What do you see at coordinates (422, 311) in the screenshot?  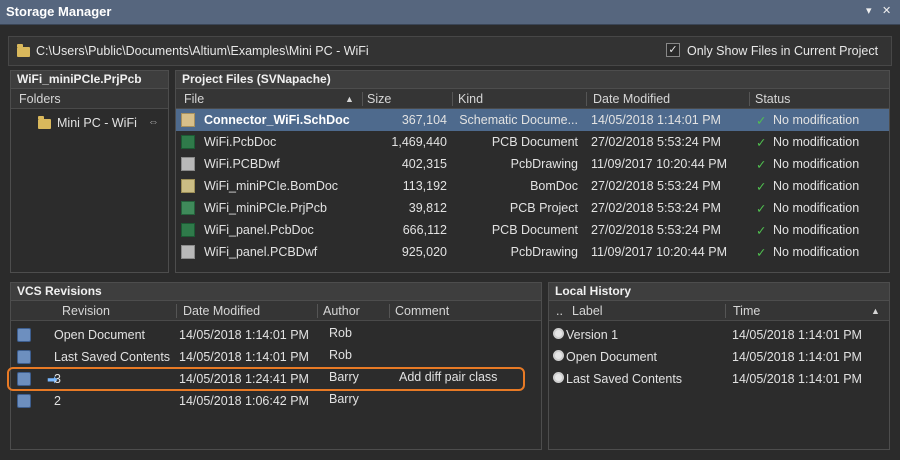 I see `col-comment: Comment` at bounding box center [422, 311].